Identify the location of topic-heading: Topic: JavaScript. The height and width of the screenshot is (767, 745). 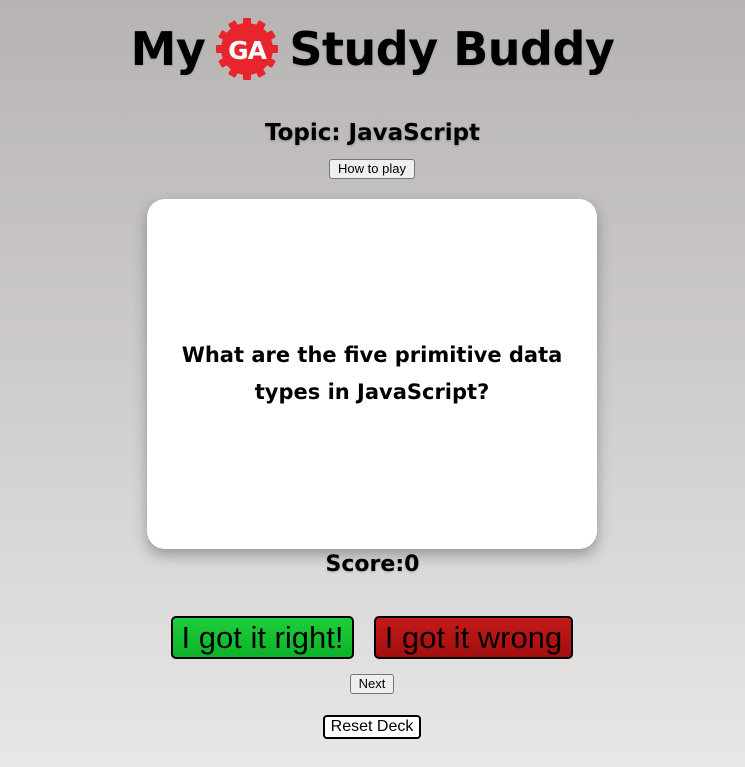
(372, 133).